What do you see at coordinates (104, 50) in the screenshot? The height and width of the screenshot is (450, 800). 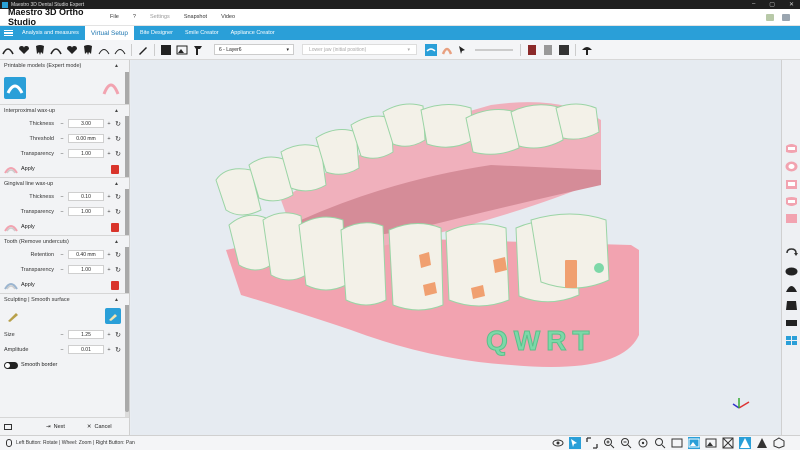 I see `arch-outline-icon` at bounding box center [104, 50].